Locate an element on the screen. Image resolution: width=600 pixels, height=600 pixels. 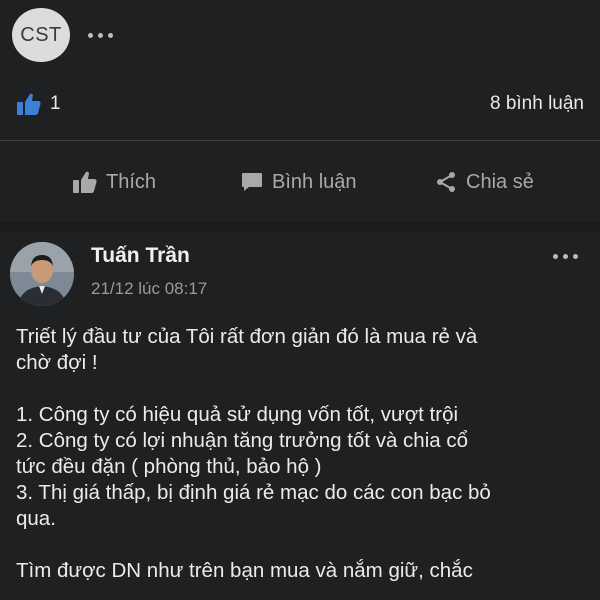
like-summary: 1 is located at coordinates (38, 104).